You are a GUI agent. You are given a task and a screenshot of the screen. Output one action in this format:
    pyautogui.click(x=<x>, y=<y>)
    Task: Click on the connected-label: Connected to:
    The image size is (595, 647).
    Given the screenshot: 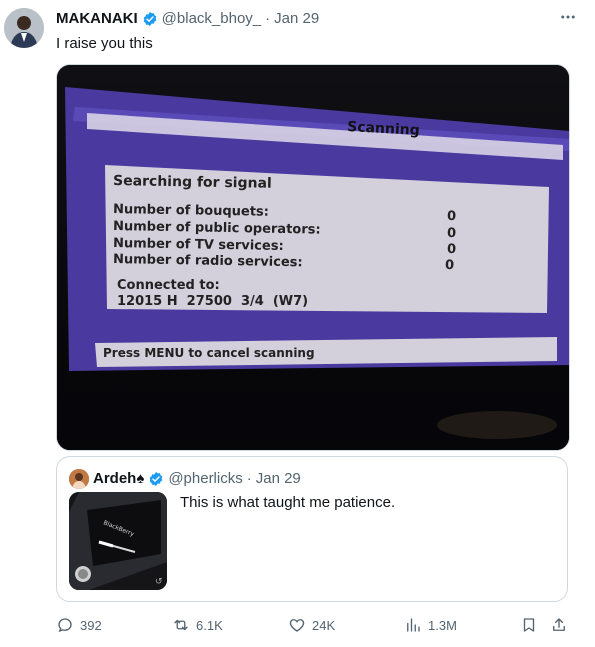 What is the action you would take?
    pyautogui.click(x=168, y=285)
    